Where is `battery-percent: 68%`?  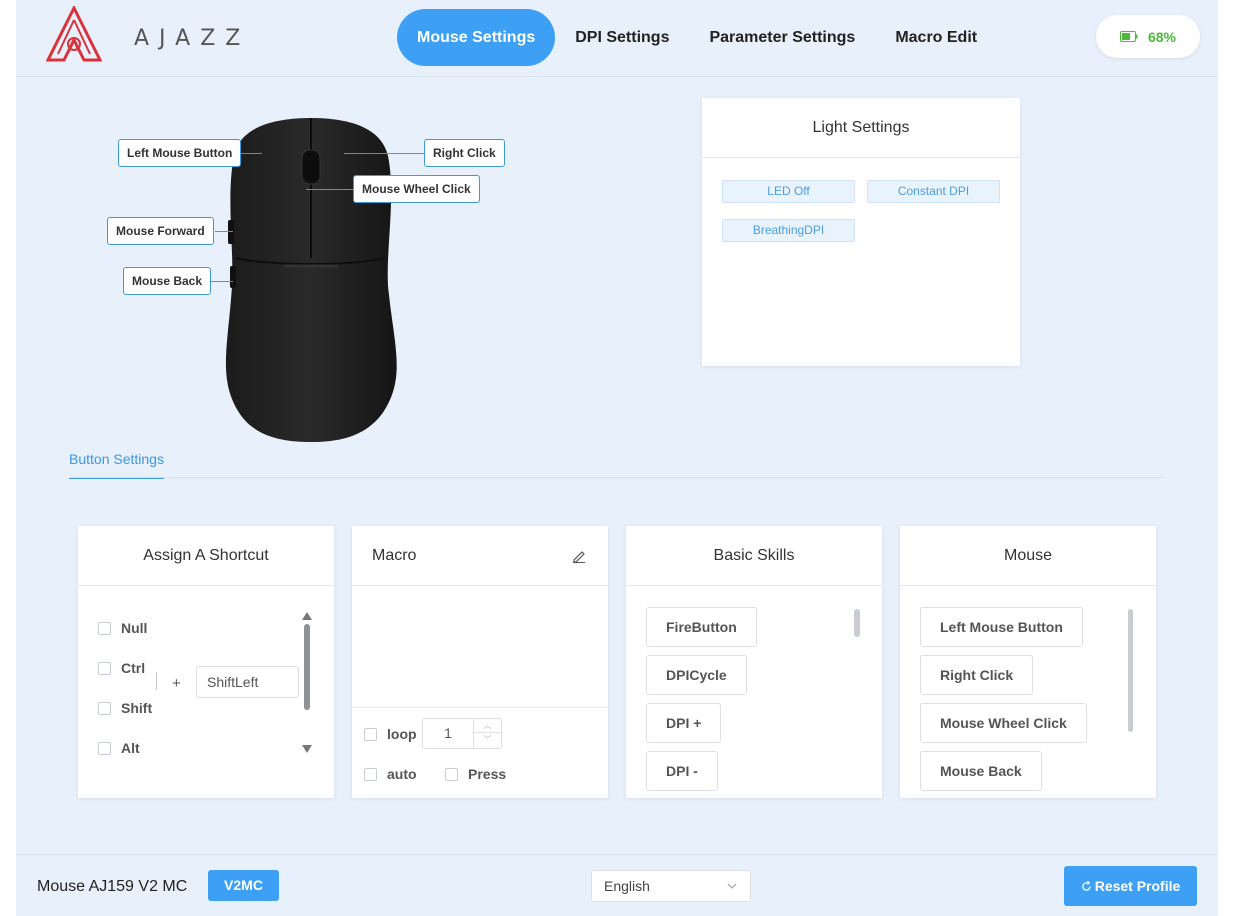 battery-percent: 68% is located at coordinates (1162, 36).